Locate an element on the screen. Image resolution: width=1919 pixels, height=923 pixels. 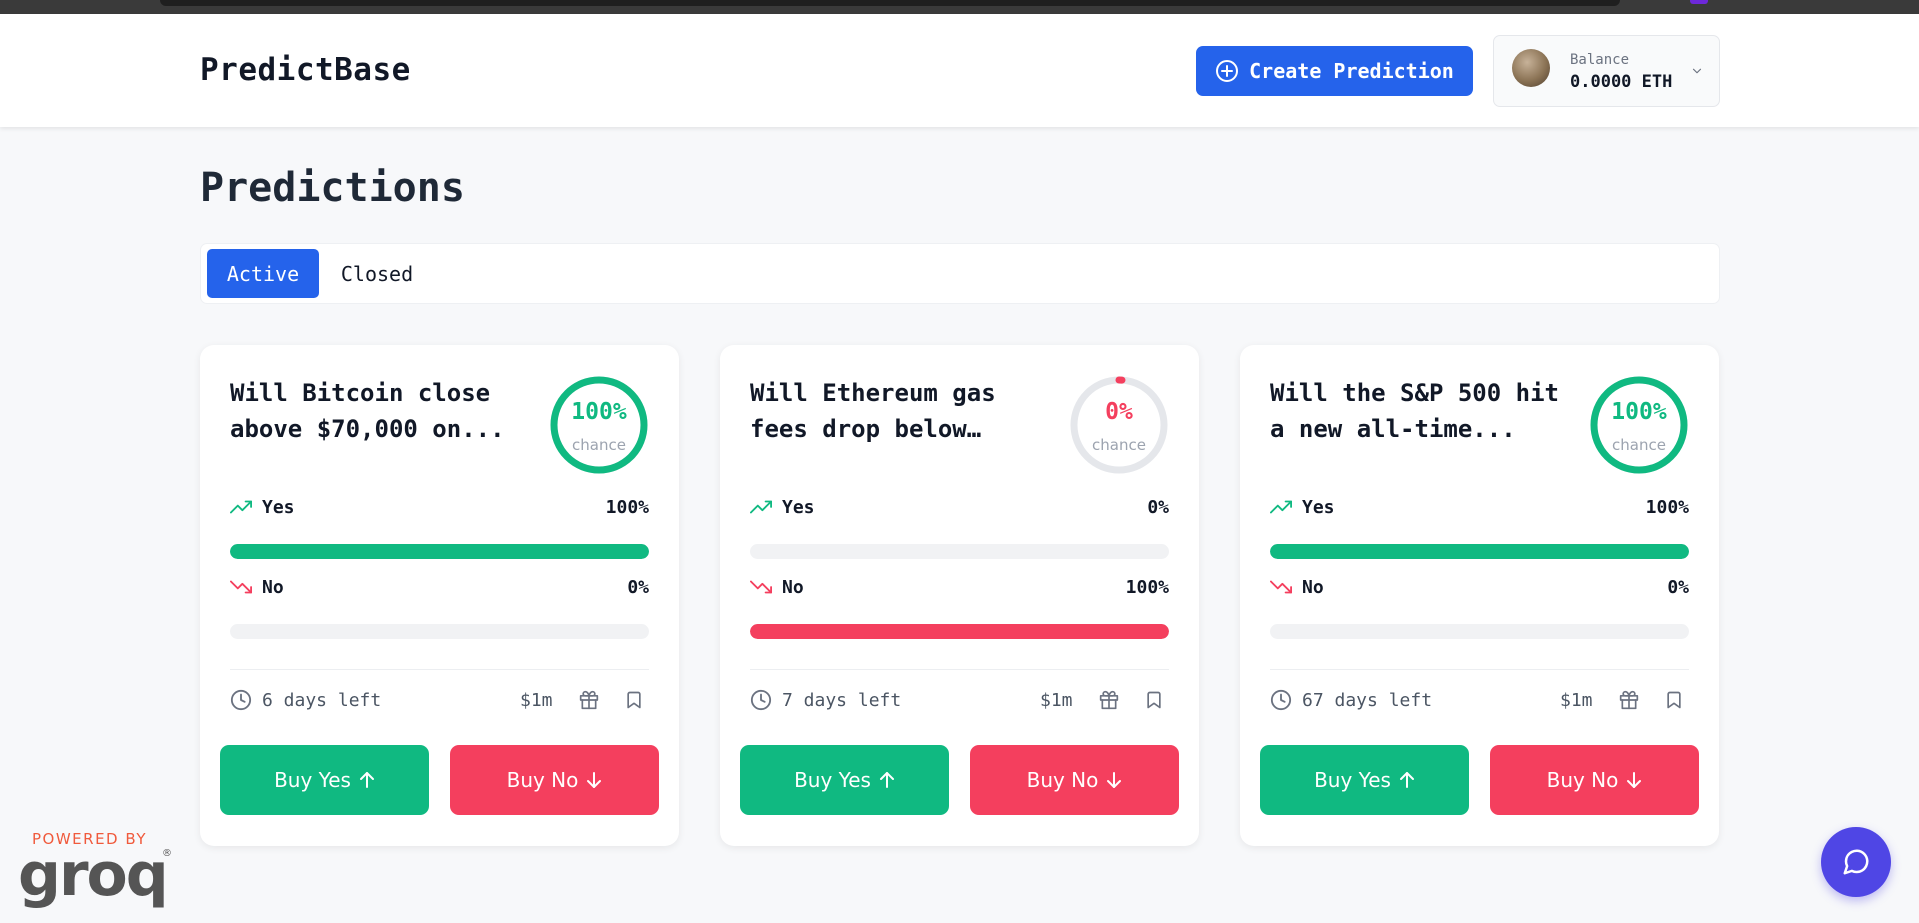
time-left: 7 days left is located at coordinates (825, 700).